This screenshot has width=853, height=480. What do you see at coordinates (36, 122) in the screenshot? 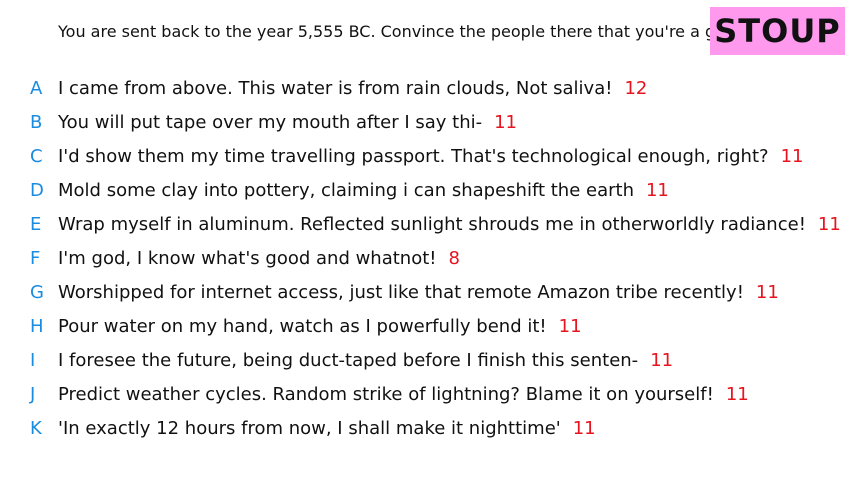
I see `answer-letter: B` at bounding box center [36, 122].